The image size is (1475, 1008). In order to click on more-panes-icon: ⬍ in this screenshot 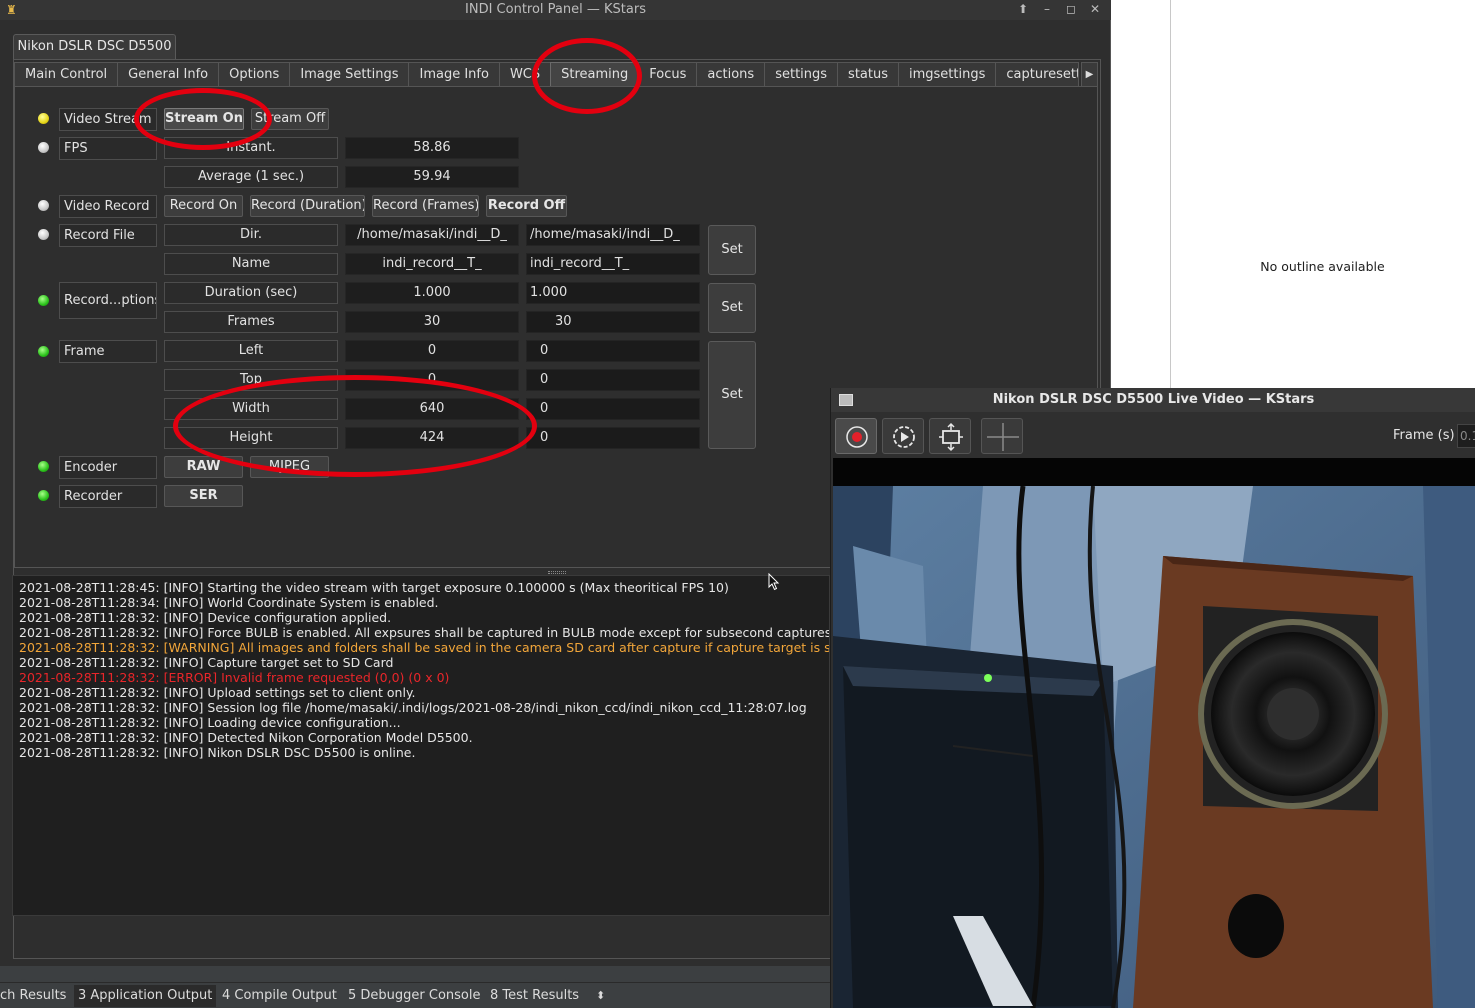, I will do `click(600, 995)`.